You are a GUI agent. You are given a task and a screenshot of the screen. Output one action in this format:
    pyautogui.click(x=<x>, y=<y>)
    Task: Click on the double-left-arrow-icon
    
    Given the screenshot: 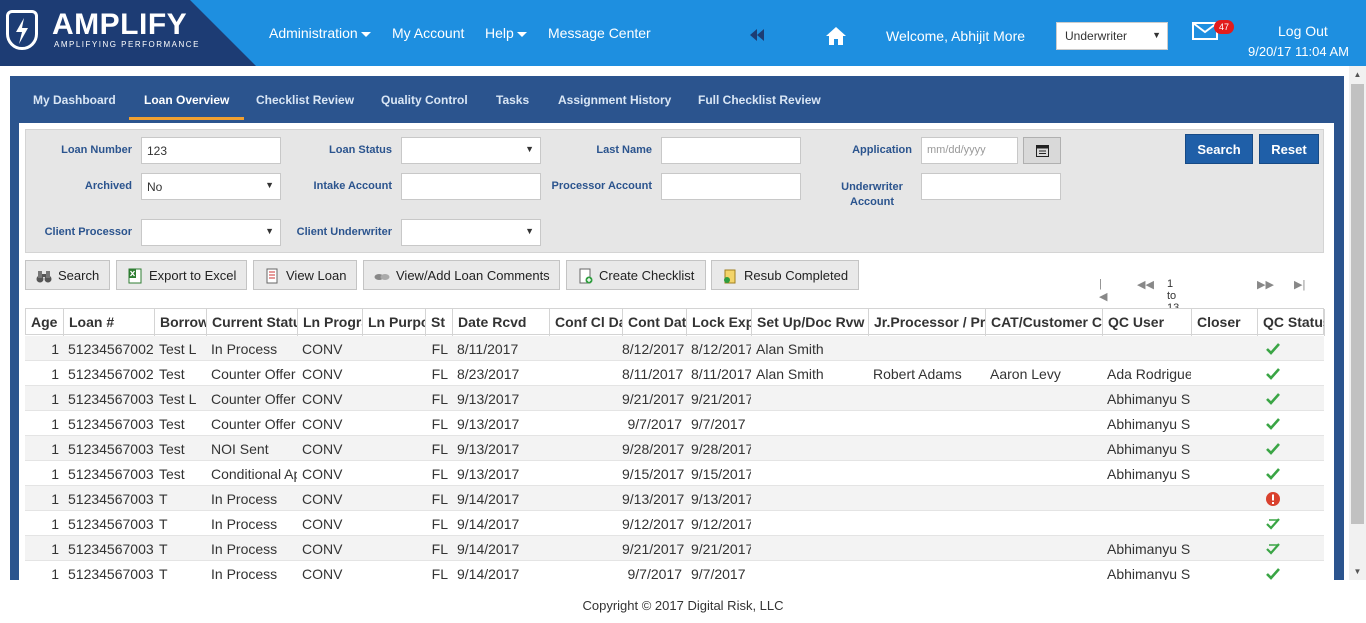 What is the action you would take?
    pyautogui.click(x=757, y=35)
    